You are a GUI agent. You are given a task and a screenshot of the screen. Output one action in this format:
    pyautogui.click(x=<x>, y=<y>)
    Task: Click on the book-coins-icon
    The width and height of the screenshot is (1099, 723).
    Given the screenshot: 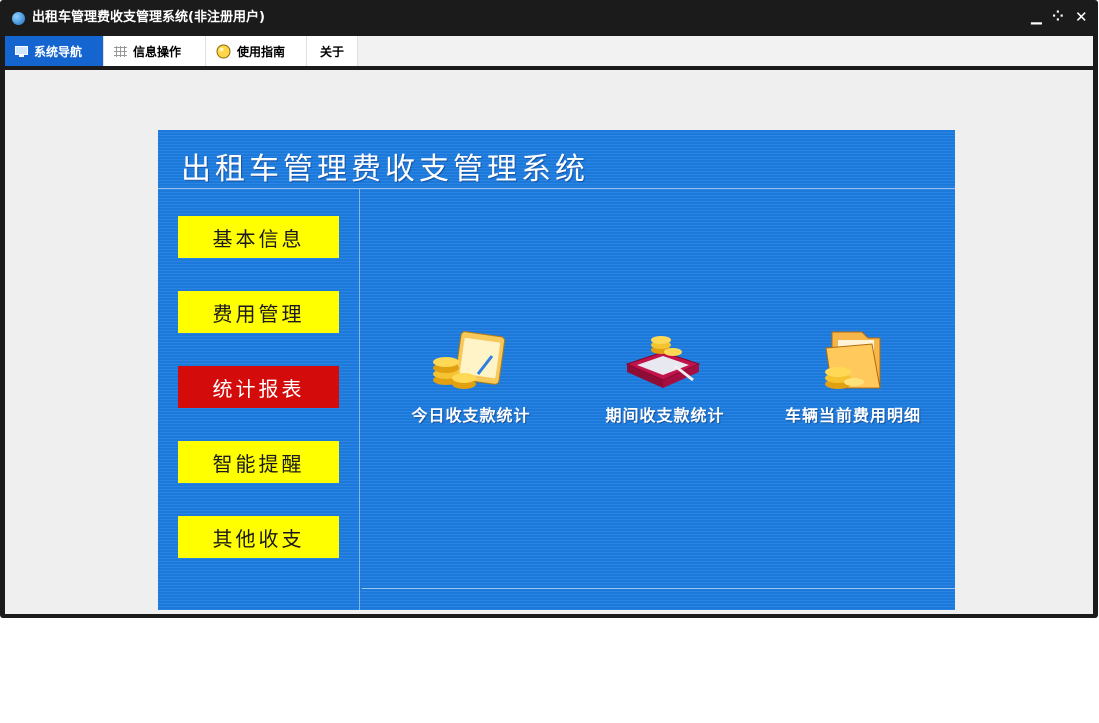 What is the action you would take?
    pyautogui.click(x=663, y=362)
    